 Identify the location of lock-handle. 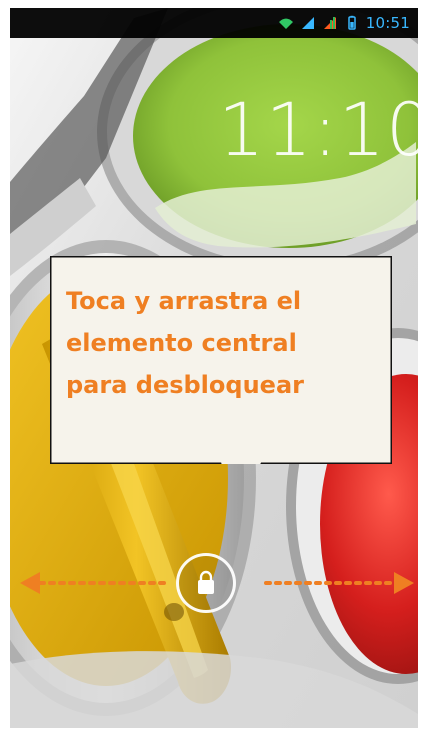
(206, 583).